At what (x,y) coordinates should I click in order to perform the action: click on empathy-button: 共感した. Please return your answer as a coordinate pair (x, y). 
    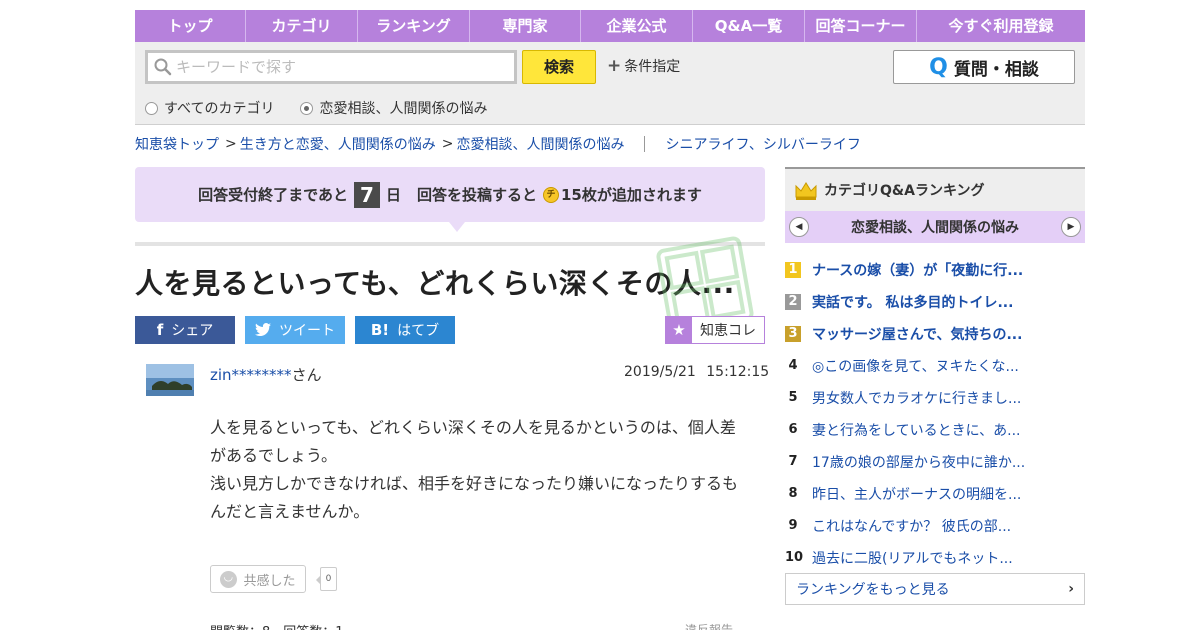
    Looking at the image, I should click on (258, 579).